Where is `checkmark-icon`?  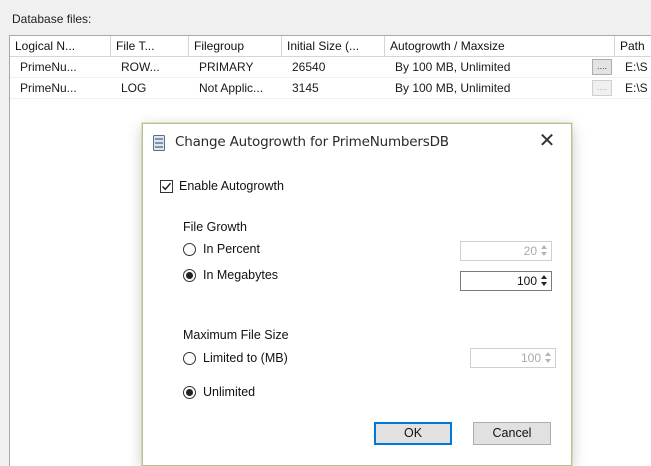 checkmark-icon is located at coordinates (167, 186).